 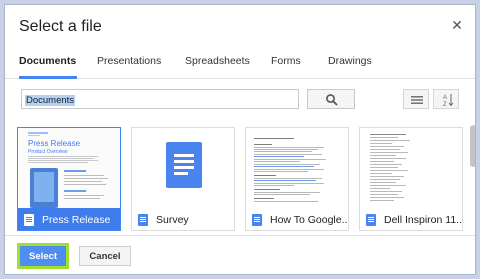 What do you see at coordinates (48, 77) in the screenshot?
I see `active-tab-indicator` at bounding box center [48, 77].